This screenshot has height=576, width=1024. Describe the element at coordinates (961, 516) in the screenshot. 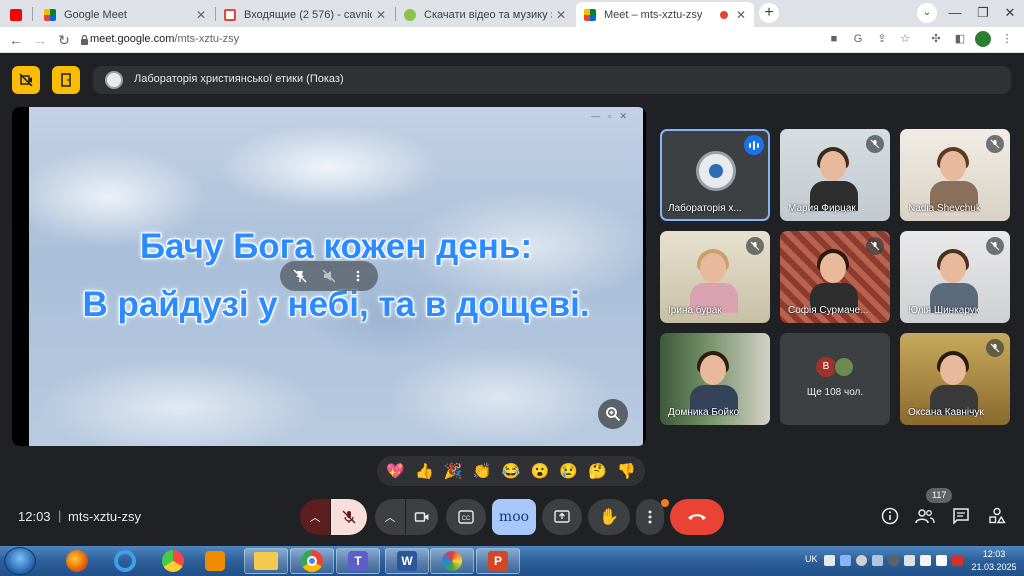

I see `chat-button` at that location.